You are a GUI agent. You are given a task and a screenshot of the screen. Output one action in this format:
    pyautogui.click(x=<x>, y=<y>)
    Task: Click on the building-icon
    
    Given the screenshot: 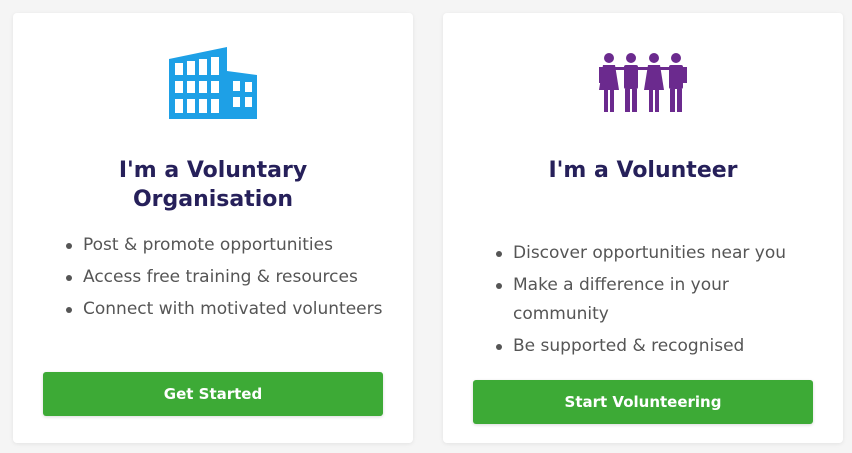 What is the action you would take?
    pyautogui.click(x=213, y=83)
    